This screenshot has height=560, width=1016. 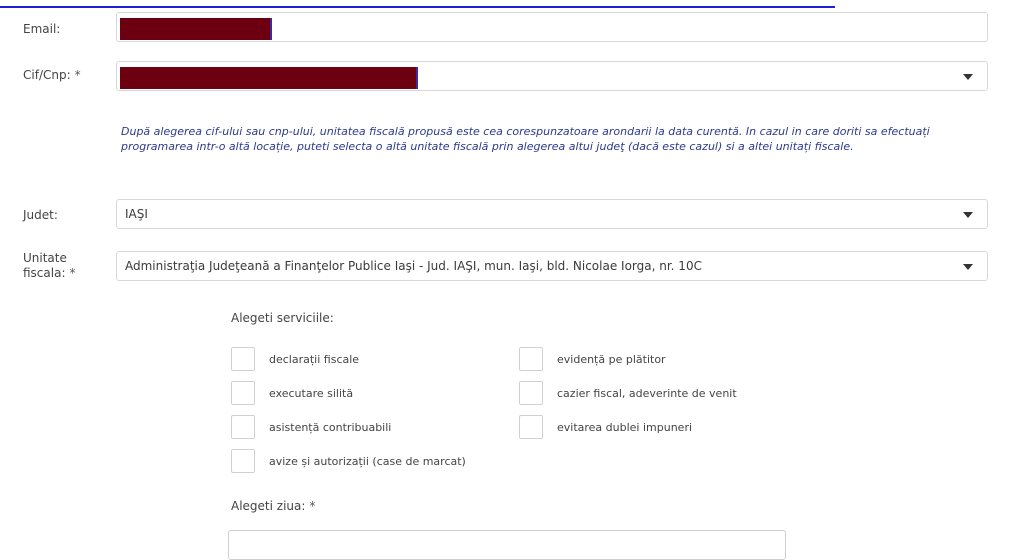 What do you see at coordinates (552, 27) in the screenshot?
I see `email-field` at bounding box center [552, 27].